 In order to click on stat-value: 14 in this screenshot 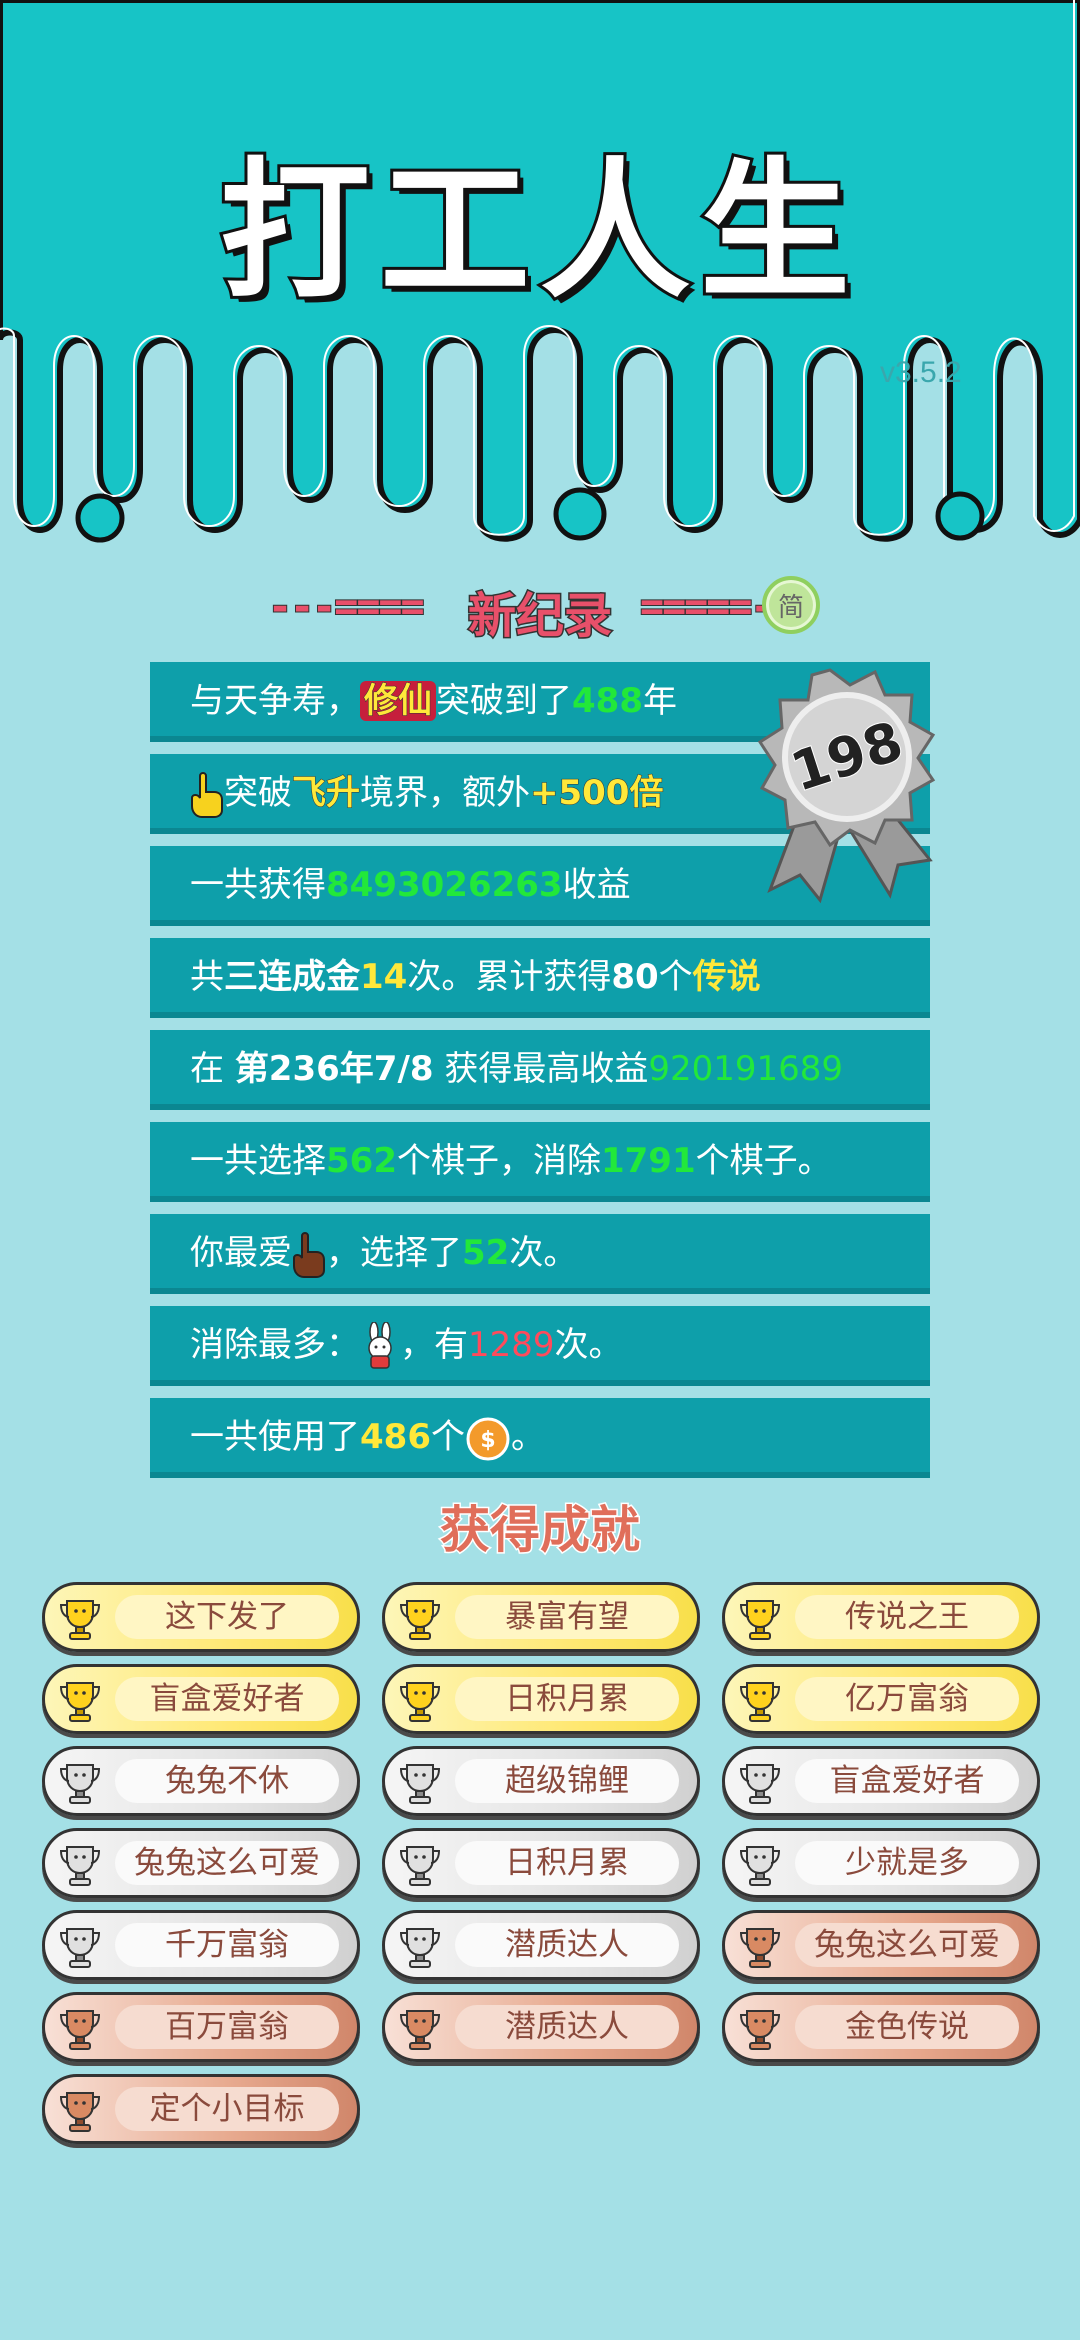, I will do `click(384, 977)`.